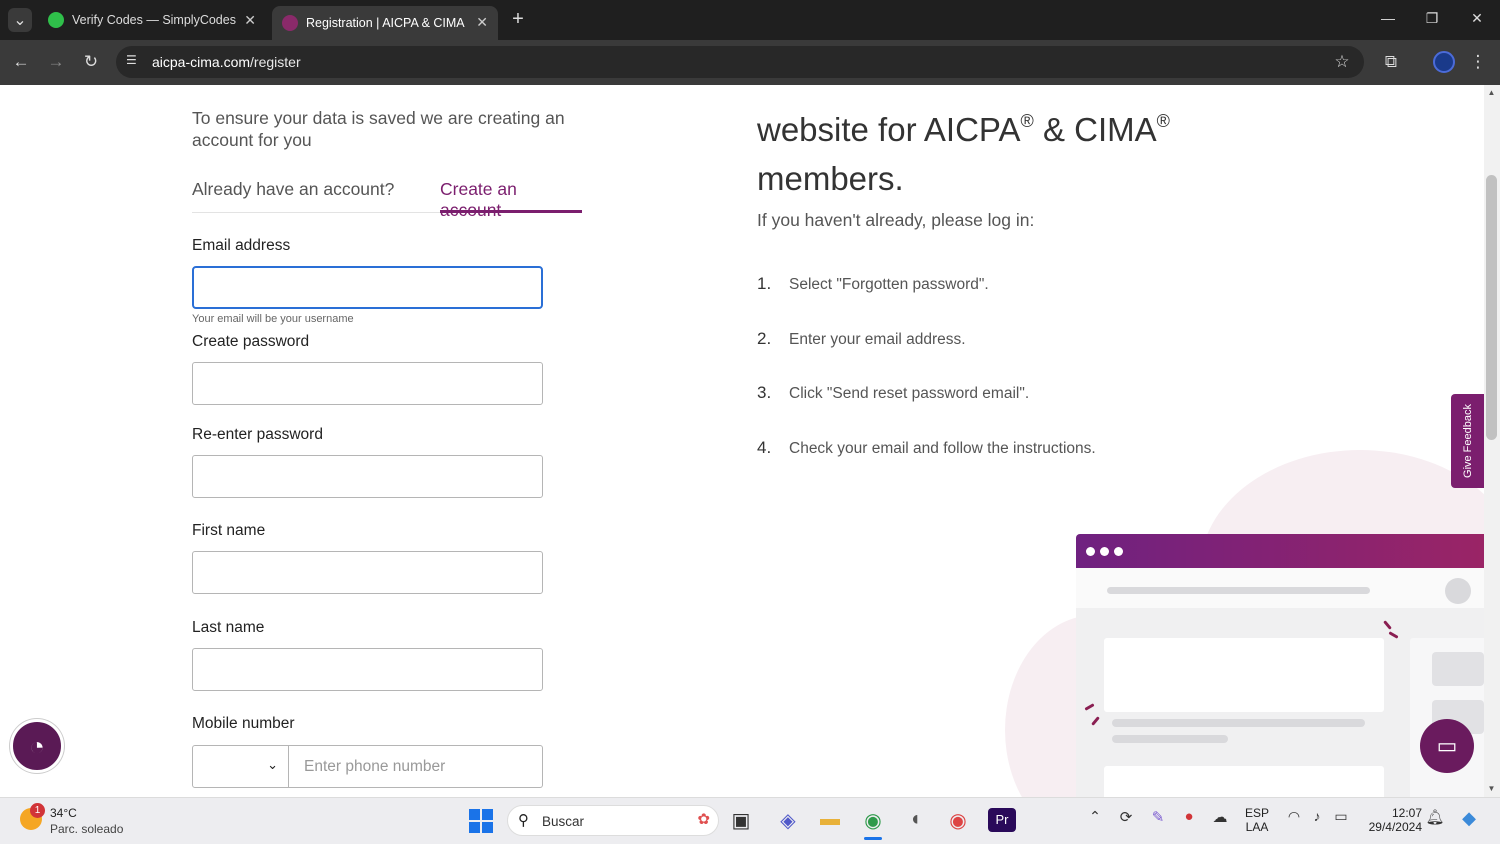  What do you see at coordinates (86, 829) in the screenshot?
I see `weather-description: Parc. soleado` at bounding box center [86, 829].